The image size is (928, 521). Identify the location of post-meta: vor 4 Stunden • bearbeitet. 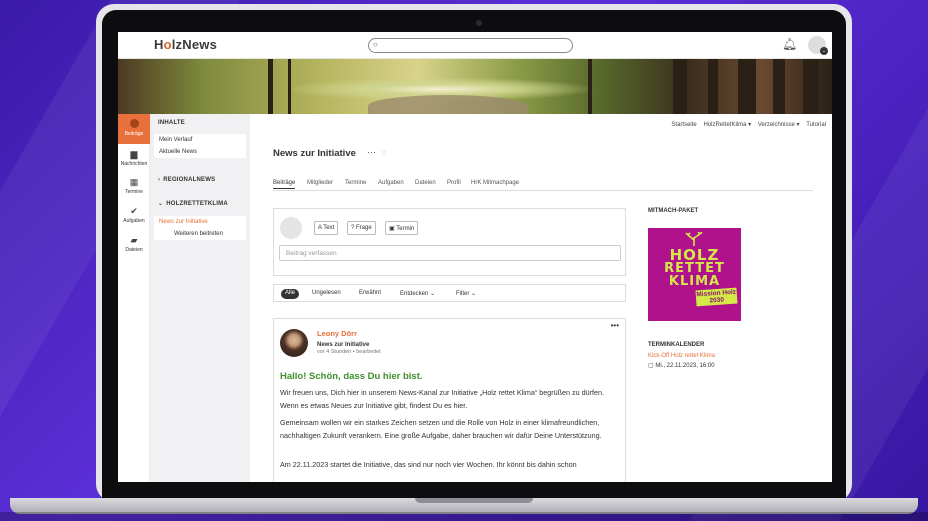
(349, 352).